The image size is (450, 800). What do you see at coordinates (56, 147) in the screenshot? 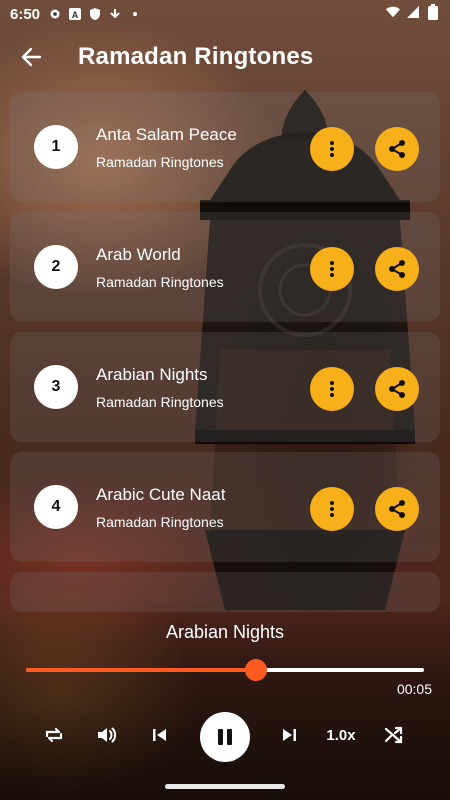
I see `track-number: 1` at bounding box center [56, 147].